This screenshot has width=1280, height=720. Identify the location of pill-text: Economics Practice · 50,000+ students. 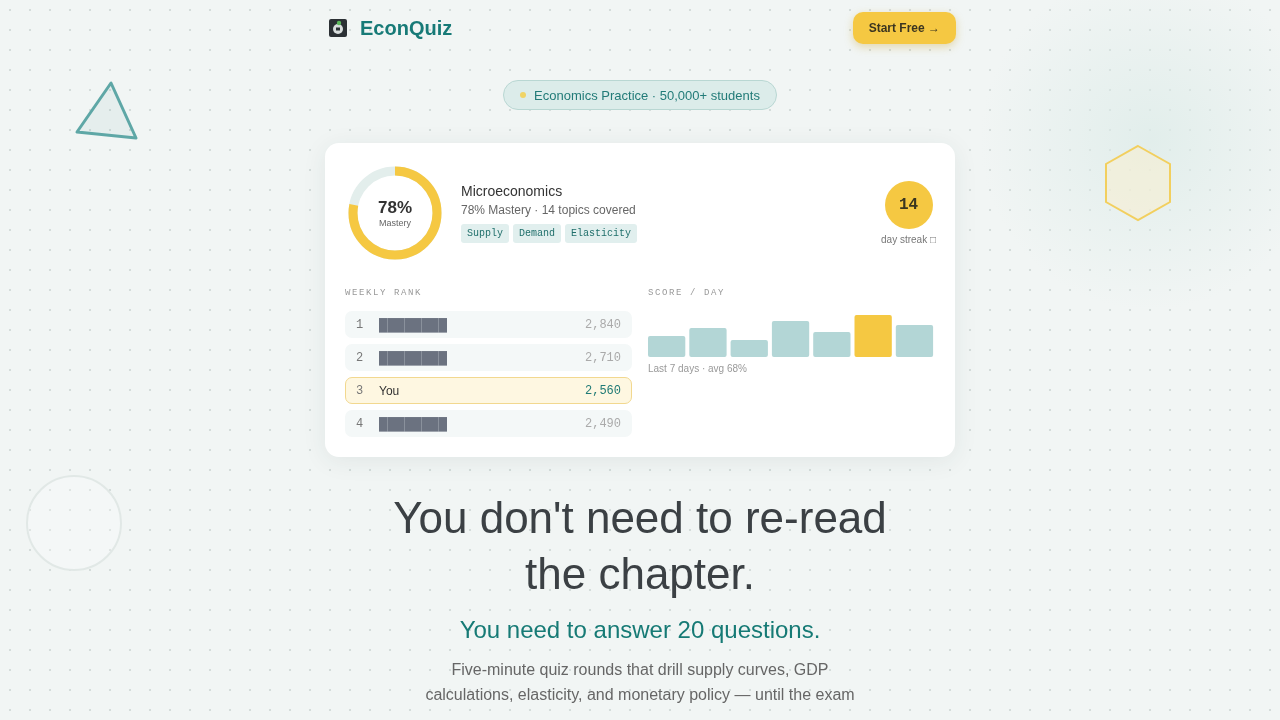
(647, 95).